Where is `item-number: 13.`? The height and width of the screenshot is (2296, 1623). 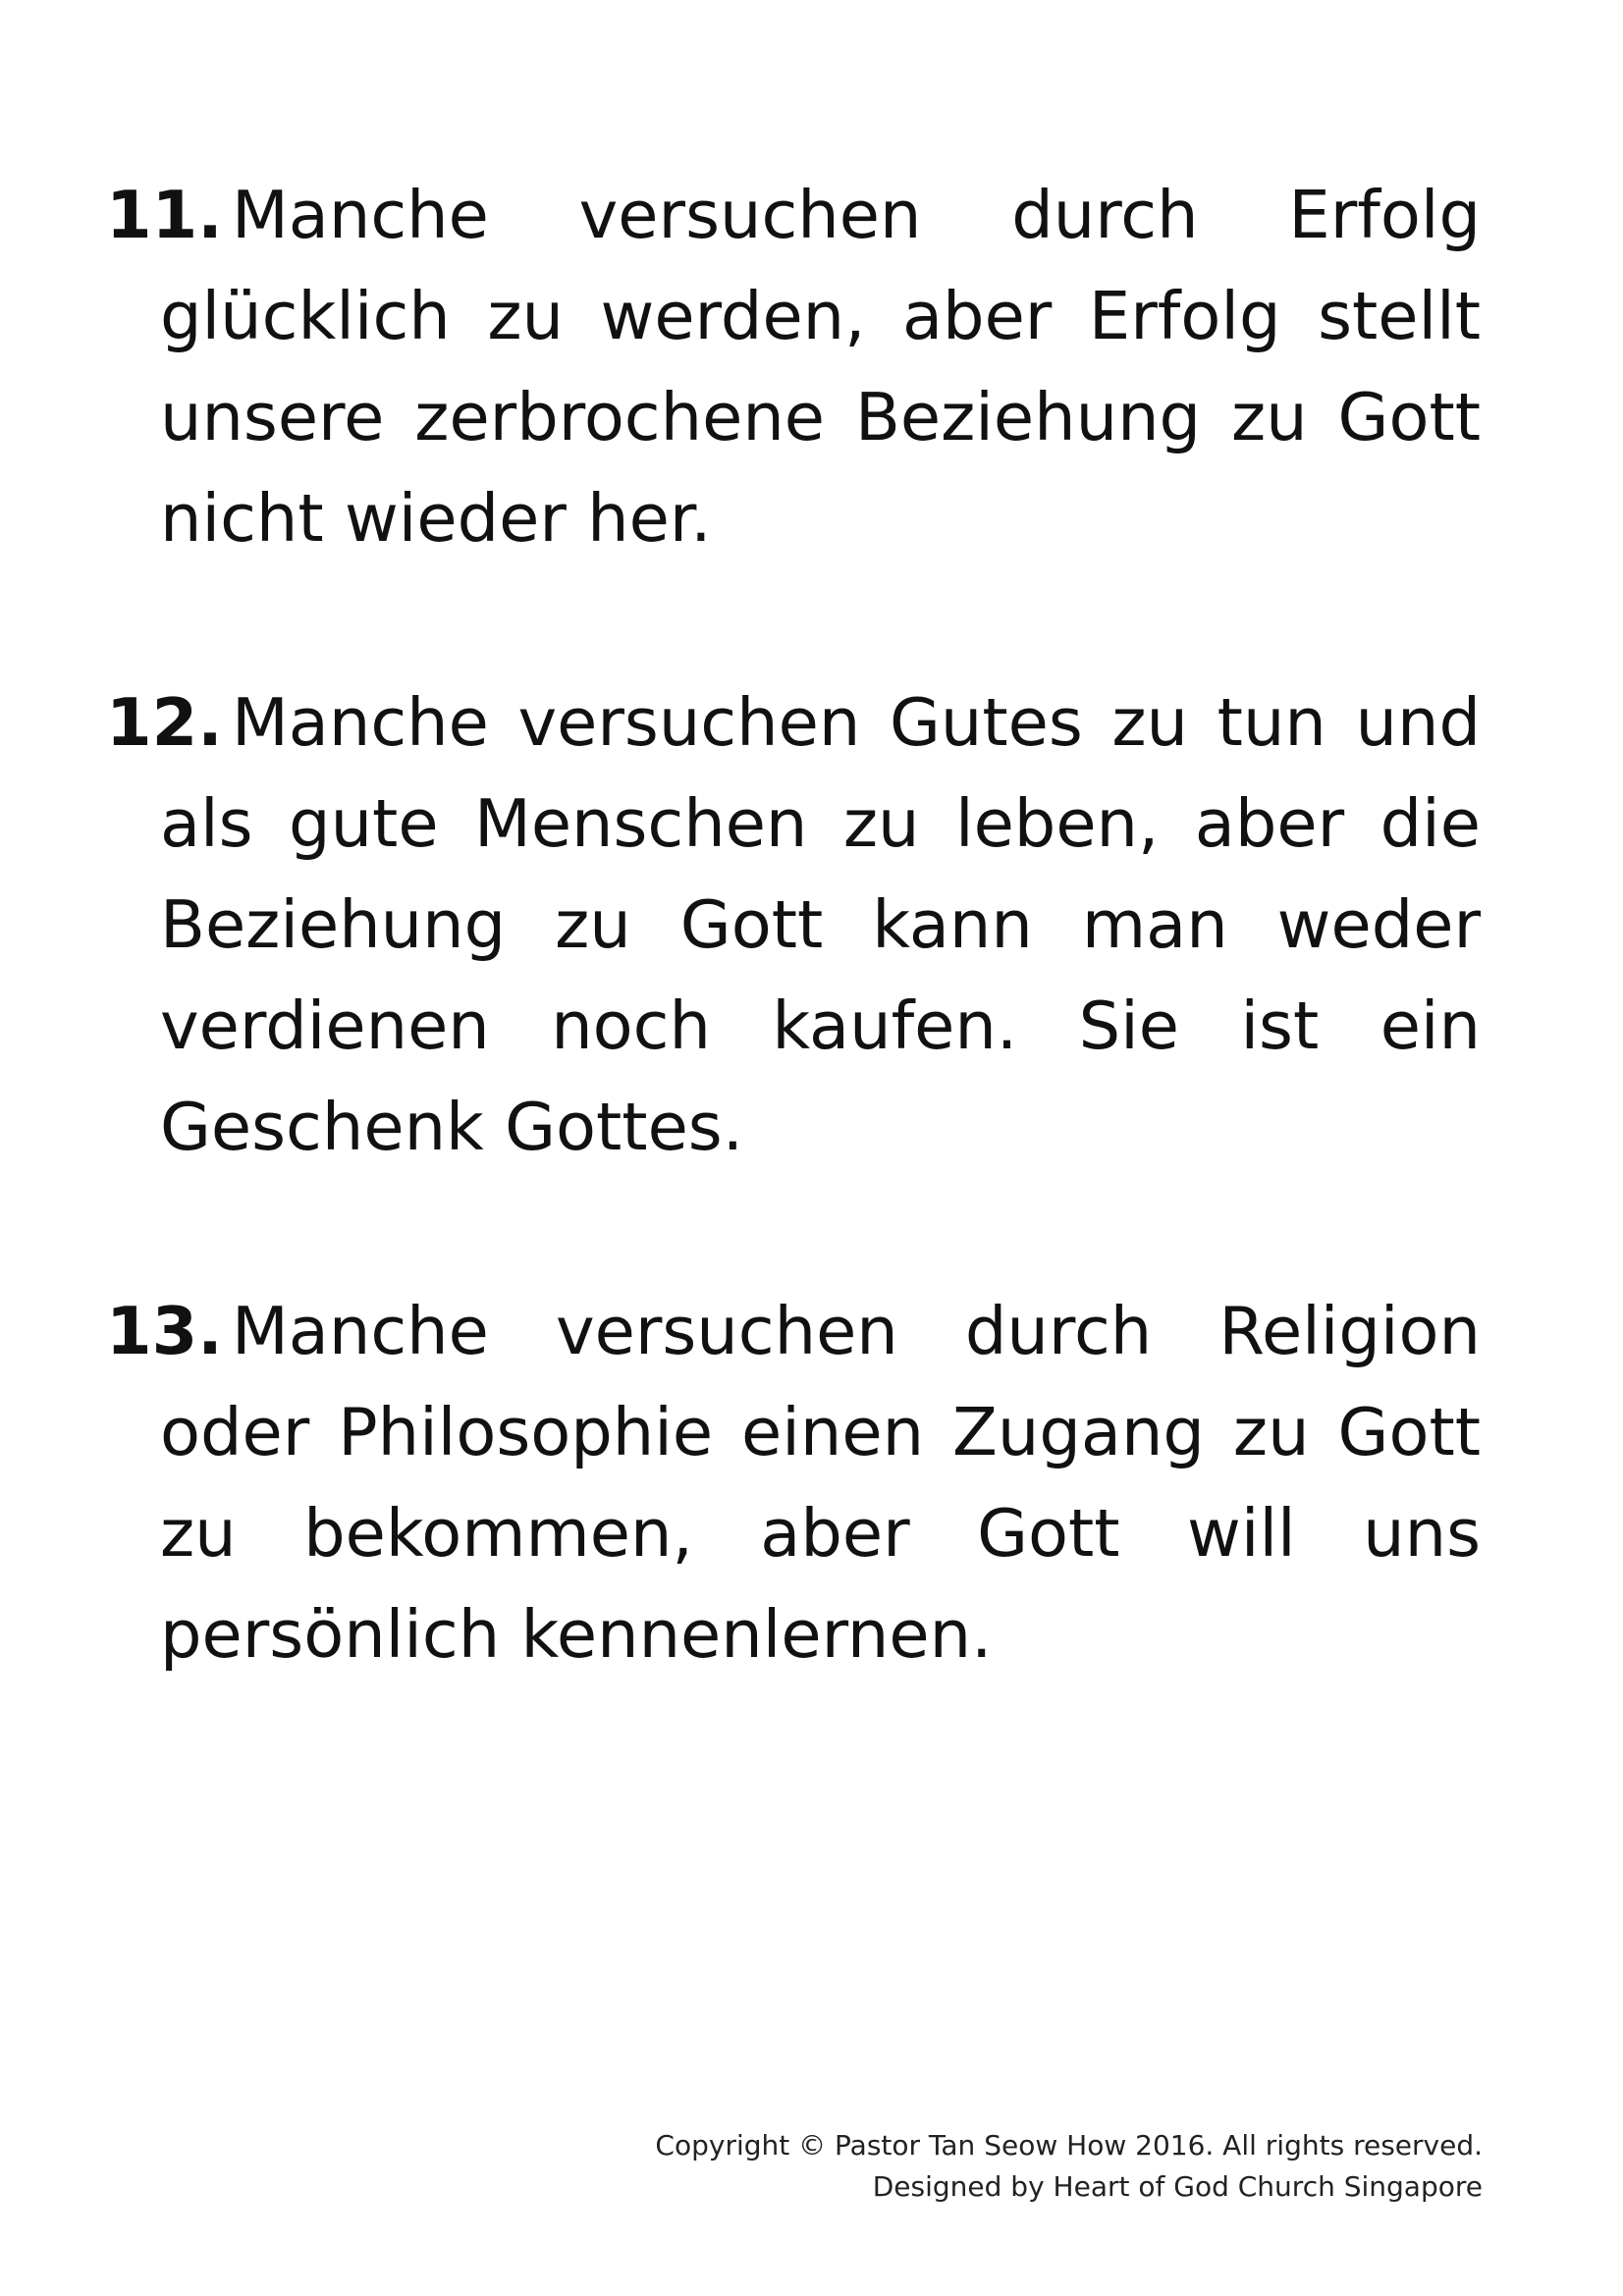
item-number: 13. is located at coordinates (164, 1331).